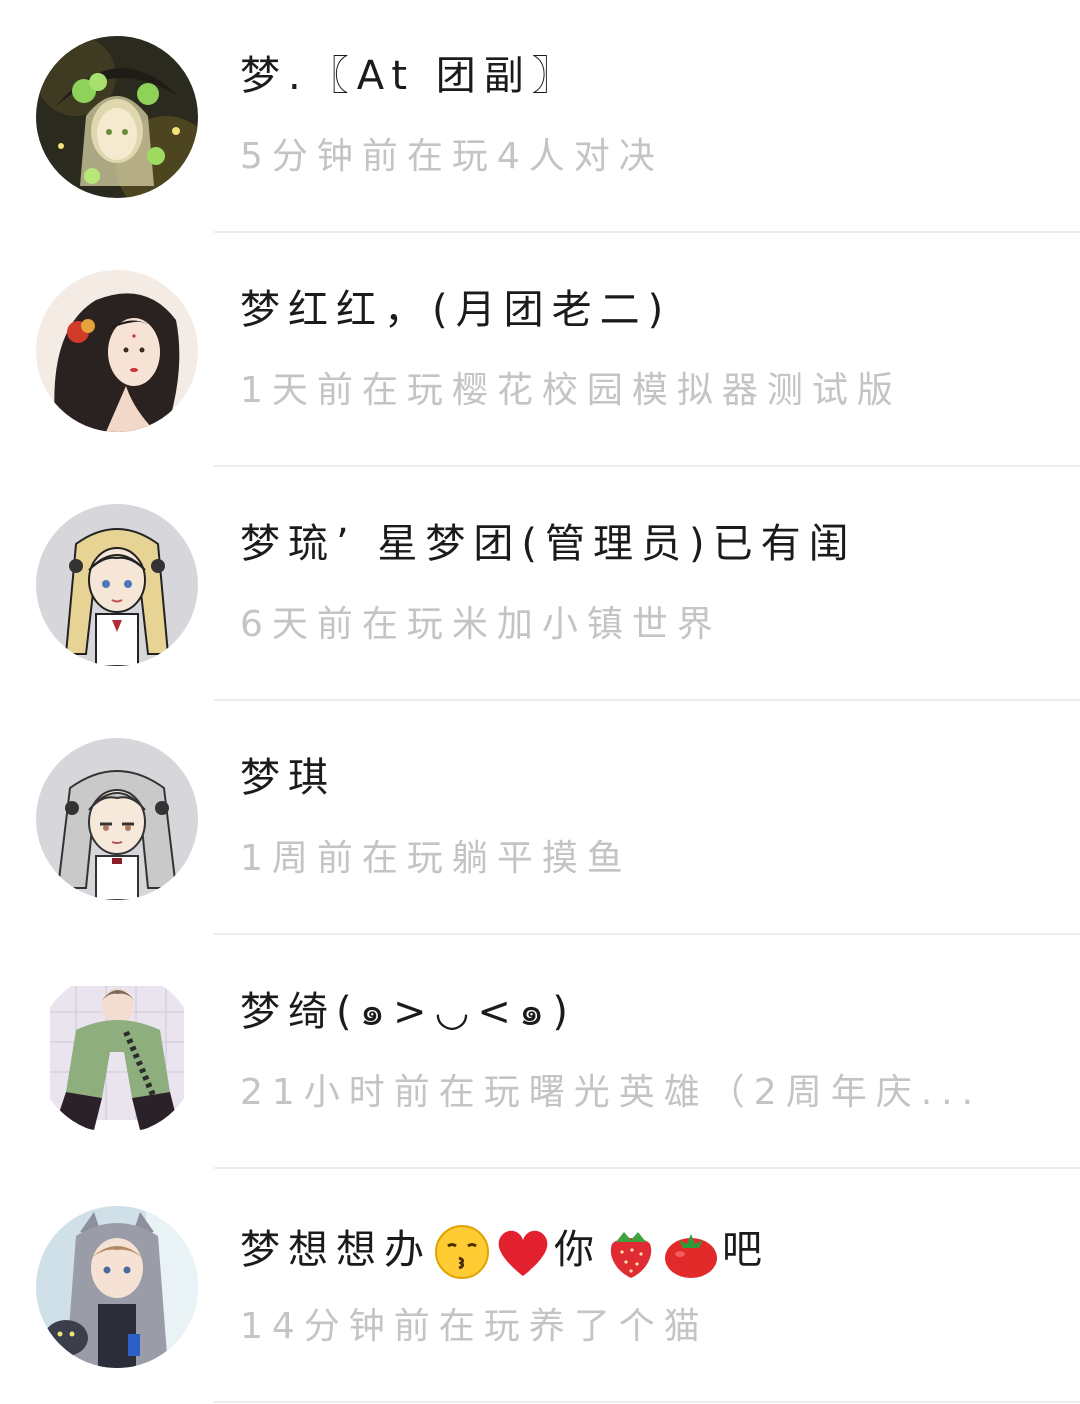 This screenshot has height=1404, width=1080. What do you see at coordinates (578, 1250) in the screenshot?
I see `name-part: 你` at bounding box center [578, 1250].